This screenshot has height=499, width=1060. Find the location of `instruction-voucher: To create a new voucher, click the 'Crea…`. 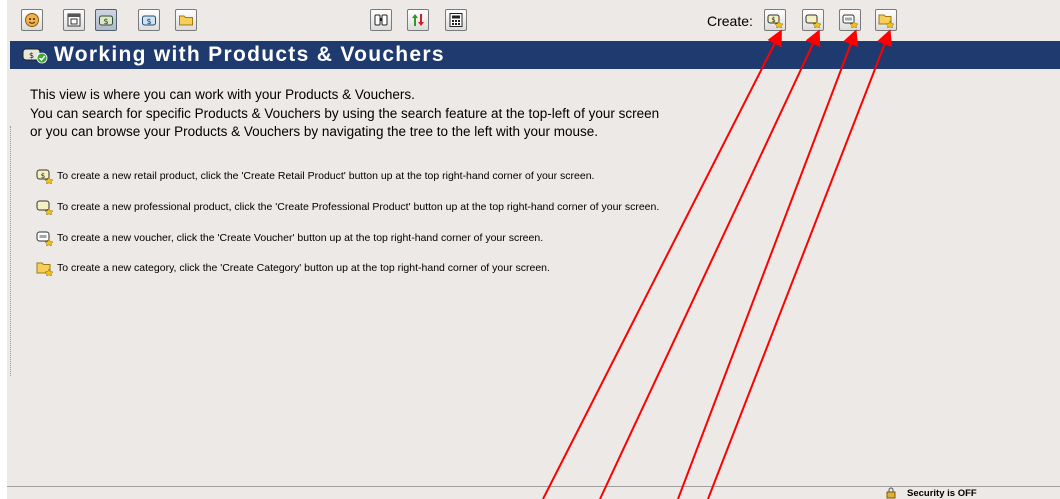

instruction-voucher: To create a new voucher, click the 'Crea… is located at coordinates (289, 238).